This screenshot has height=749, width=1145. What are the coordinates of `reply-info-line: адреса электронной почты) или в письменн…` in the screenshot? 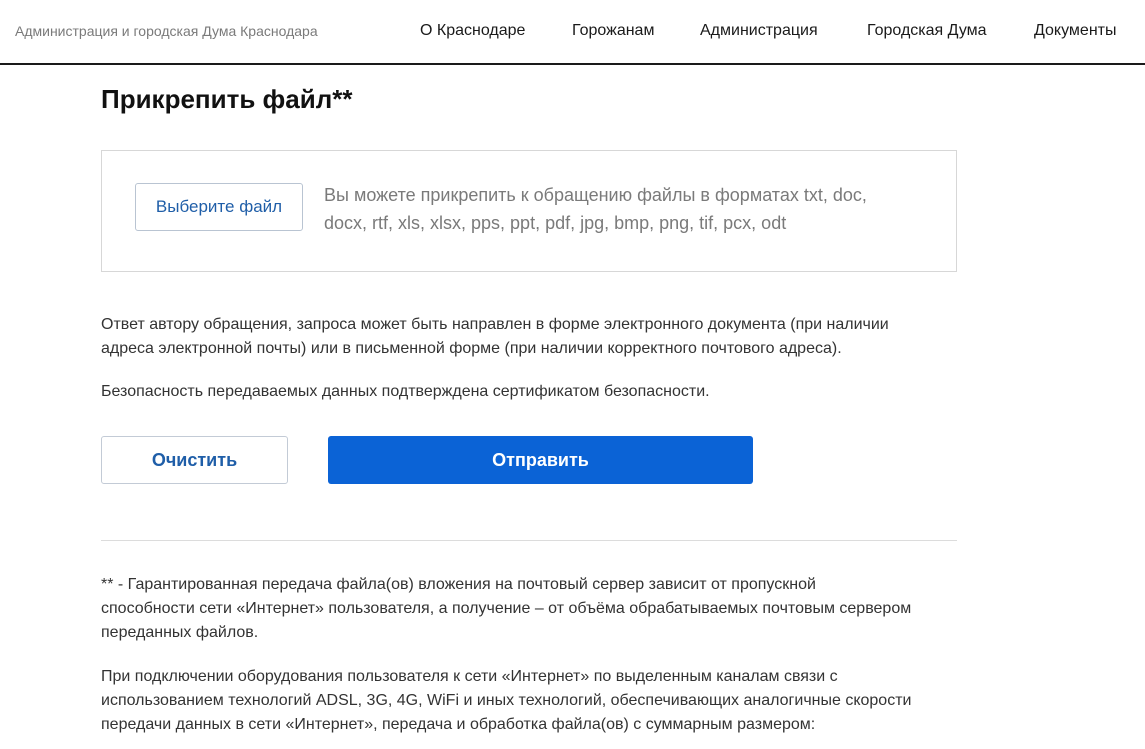 It's located at (471, 348).